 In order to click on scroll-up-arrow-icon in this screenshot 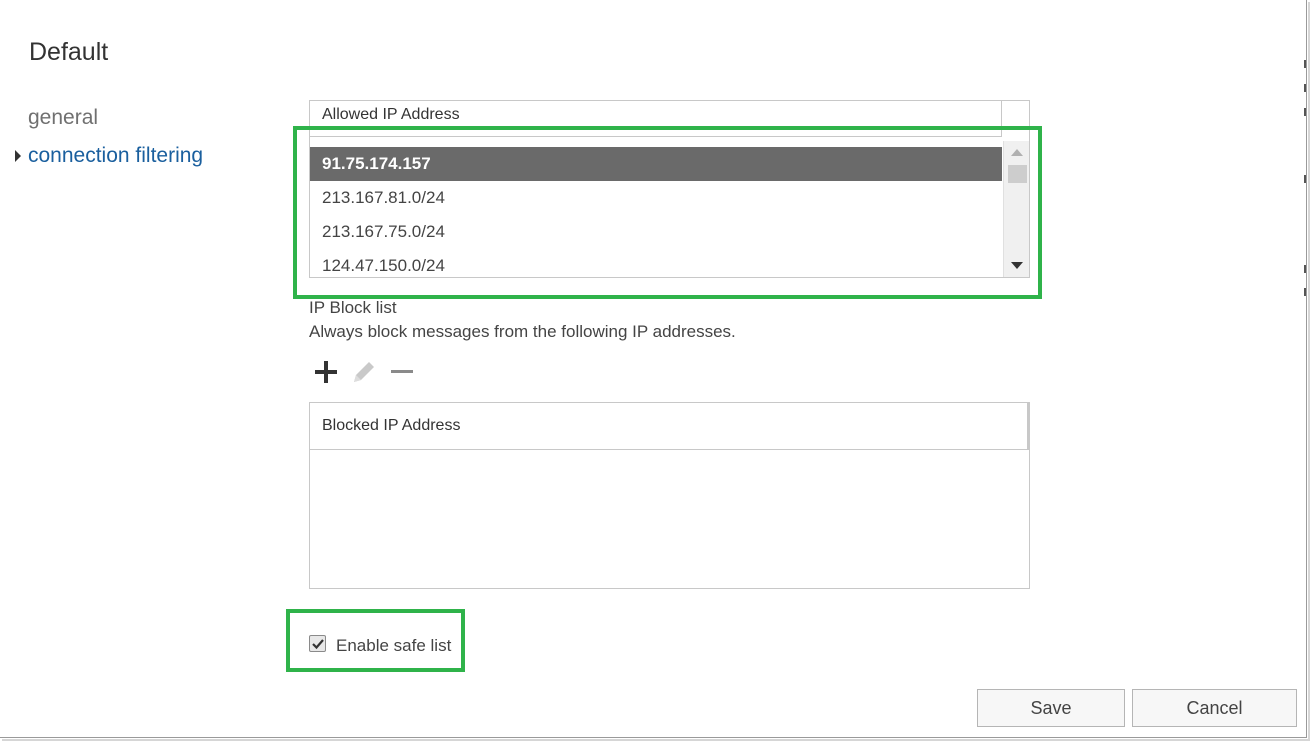, I will do `click(1017, 152)`.